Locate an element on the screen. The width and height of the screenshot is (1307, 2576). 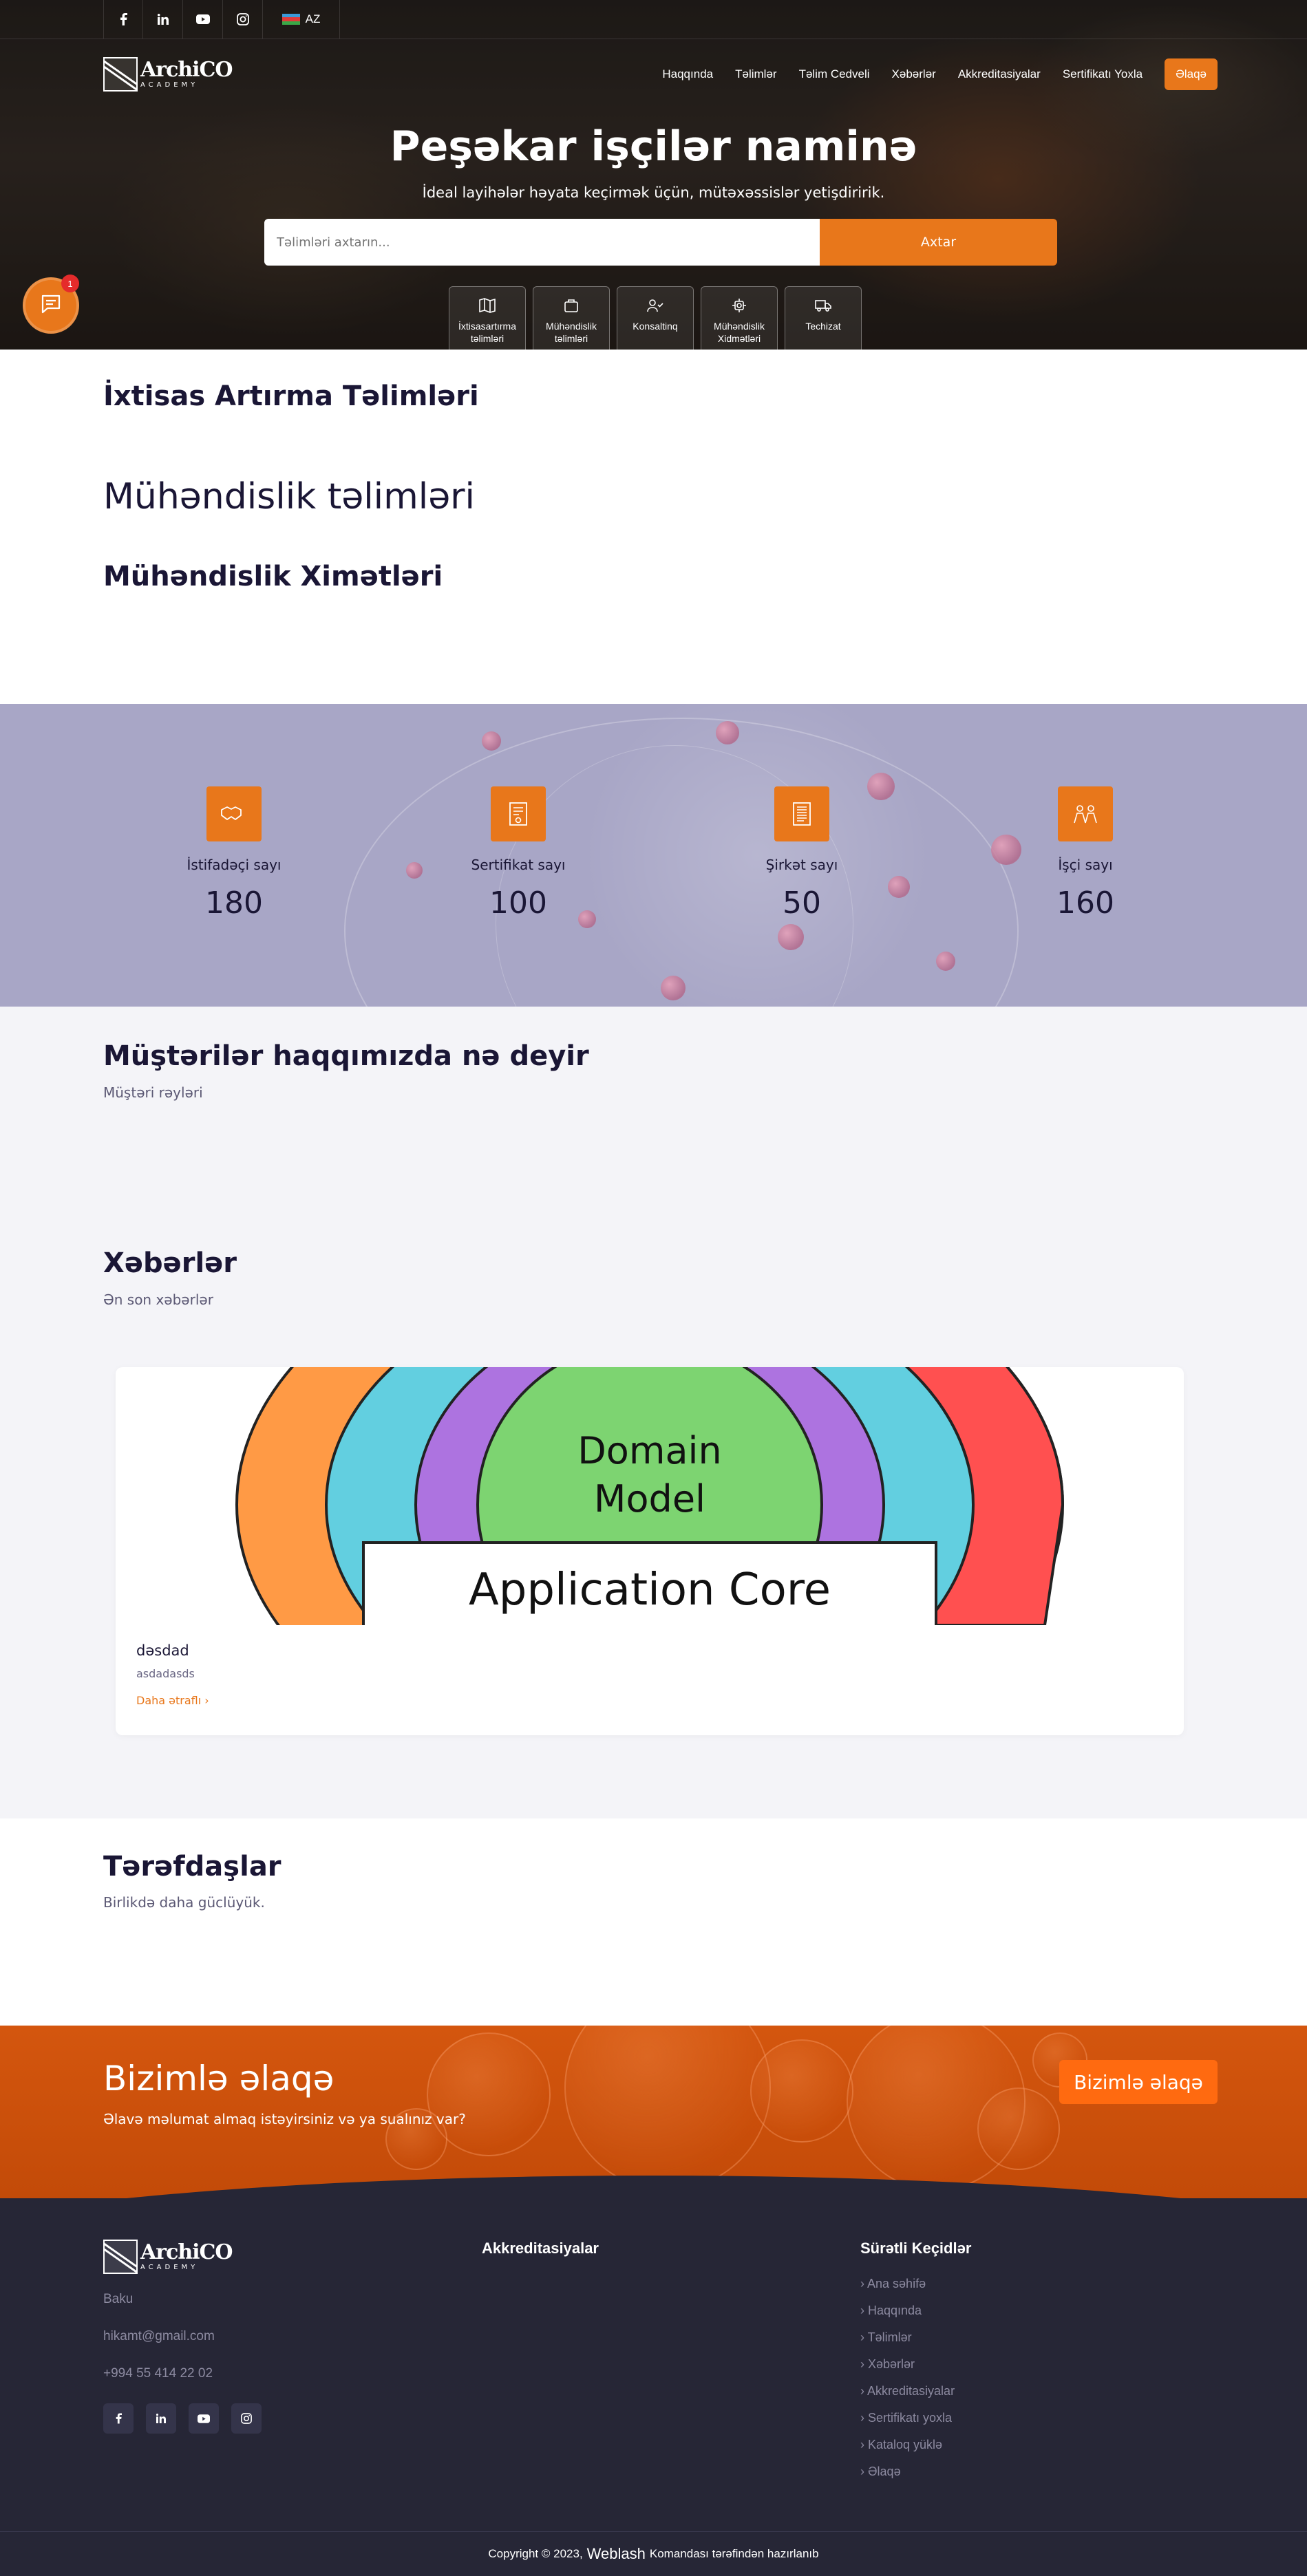
news-subtitle: Ən son xəbərlər is located at coordinates (158, 1299).